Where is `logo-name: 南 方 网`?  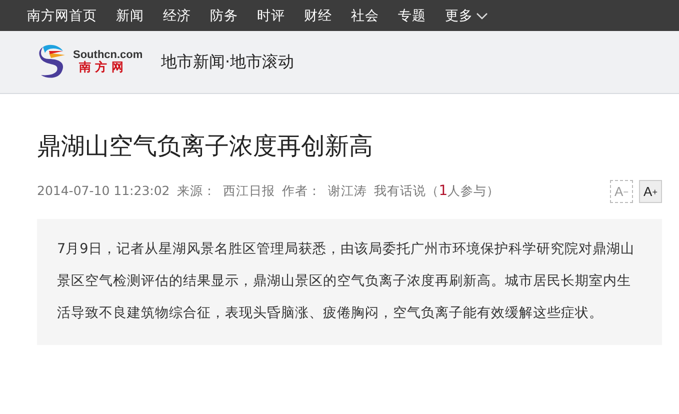
logo-name: 南 方 网 is located at coordinates (101, 68).